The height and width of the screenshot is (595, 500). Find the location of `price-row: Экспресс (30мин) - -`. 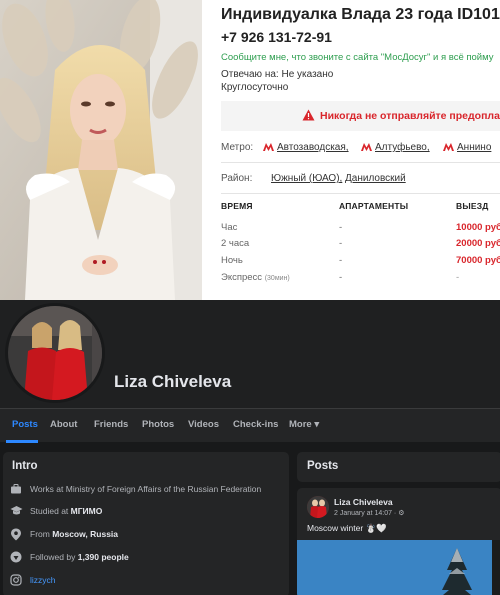

price-row: Экспресс (30мин) - - is located at coordinates (360, 280).